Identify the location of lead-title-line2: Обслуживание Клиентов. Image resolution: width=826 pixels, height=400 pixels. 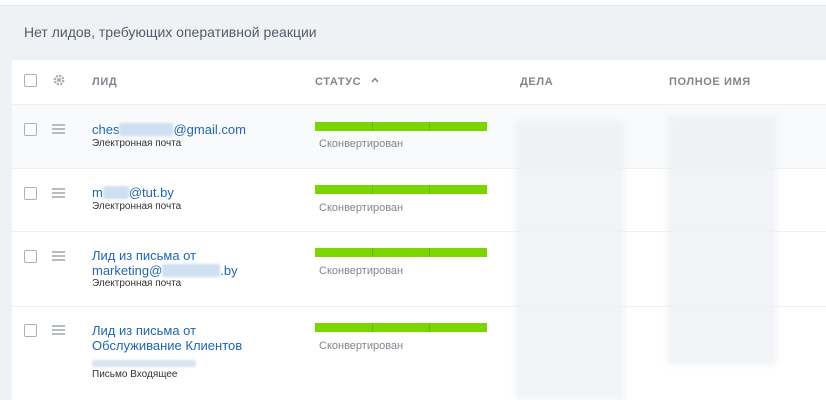
(167, 345).